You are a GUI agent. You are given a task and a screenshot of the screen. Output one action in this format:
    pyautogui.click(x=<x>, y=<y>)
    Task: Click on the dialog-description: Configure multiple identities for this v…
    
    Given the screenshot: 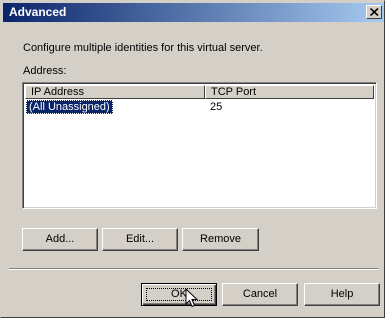 What is the action you would take?
    pyautogui.click(x=143, y=48)
    